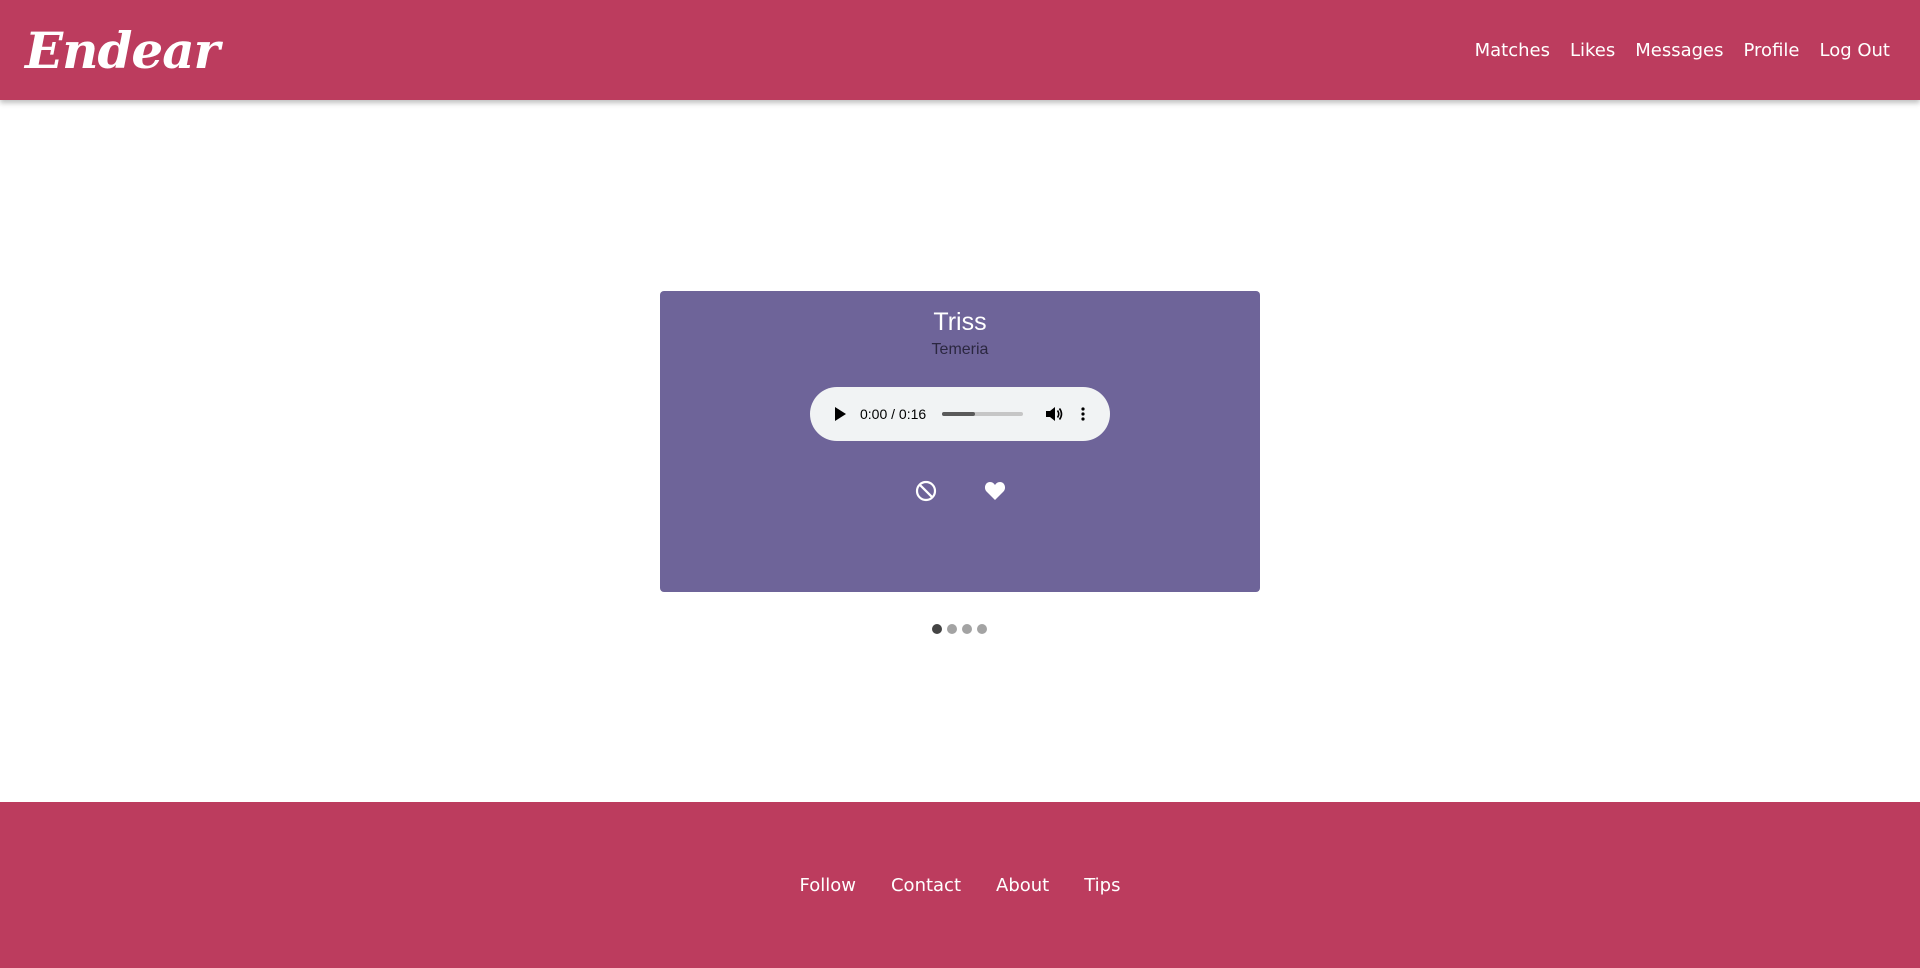  Describe the element at coordinates (1102, 885) in the screenshot. I see `footer-tips: Tips` at that location.